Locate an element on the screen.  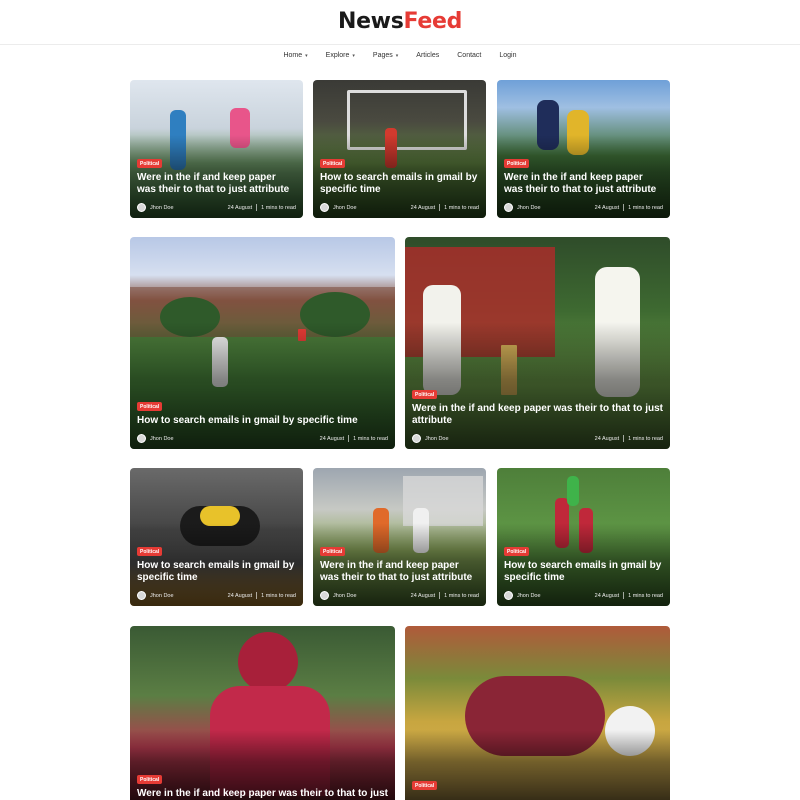
header-divider is located at coordinates (400, 44).